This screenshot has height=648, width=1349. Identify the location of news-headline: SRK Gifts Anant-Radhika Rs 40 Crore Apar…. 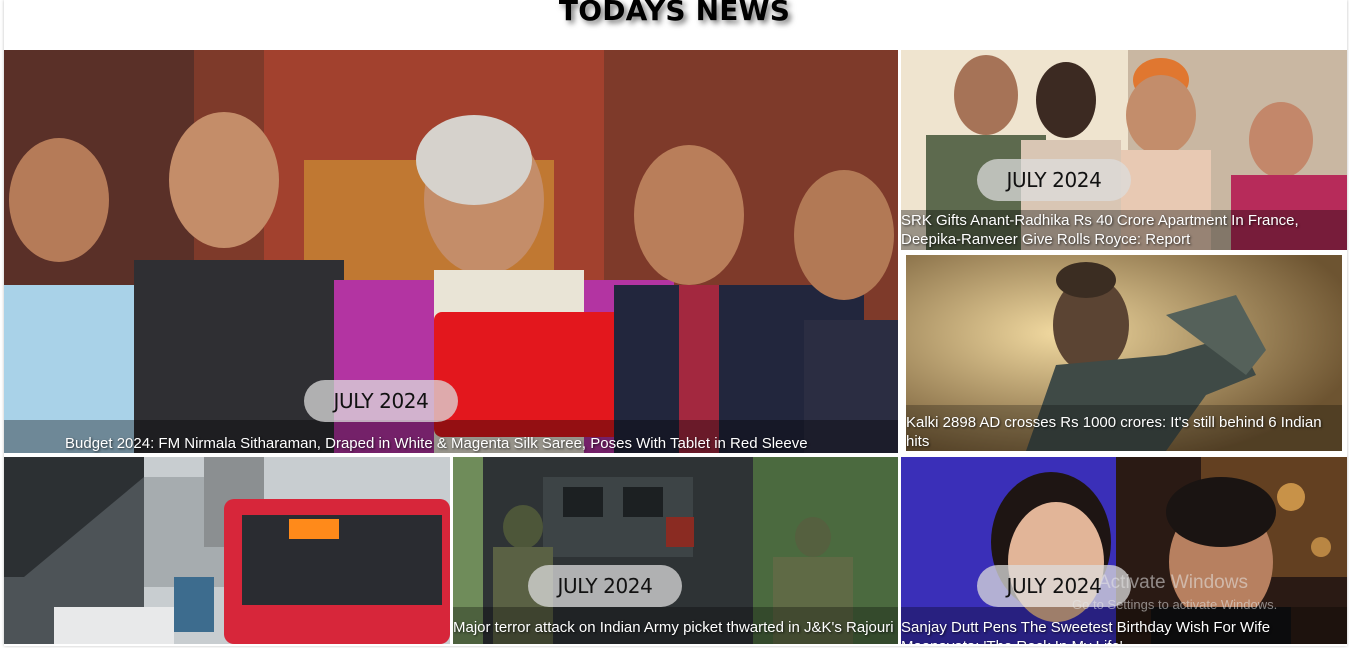
(1124, 230).